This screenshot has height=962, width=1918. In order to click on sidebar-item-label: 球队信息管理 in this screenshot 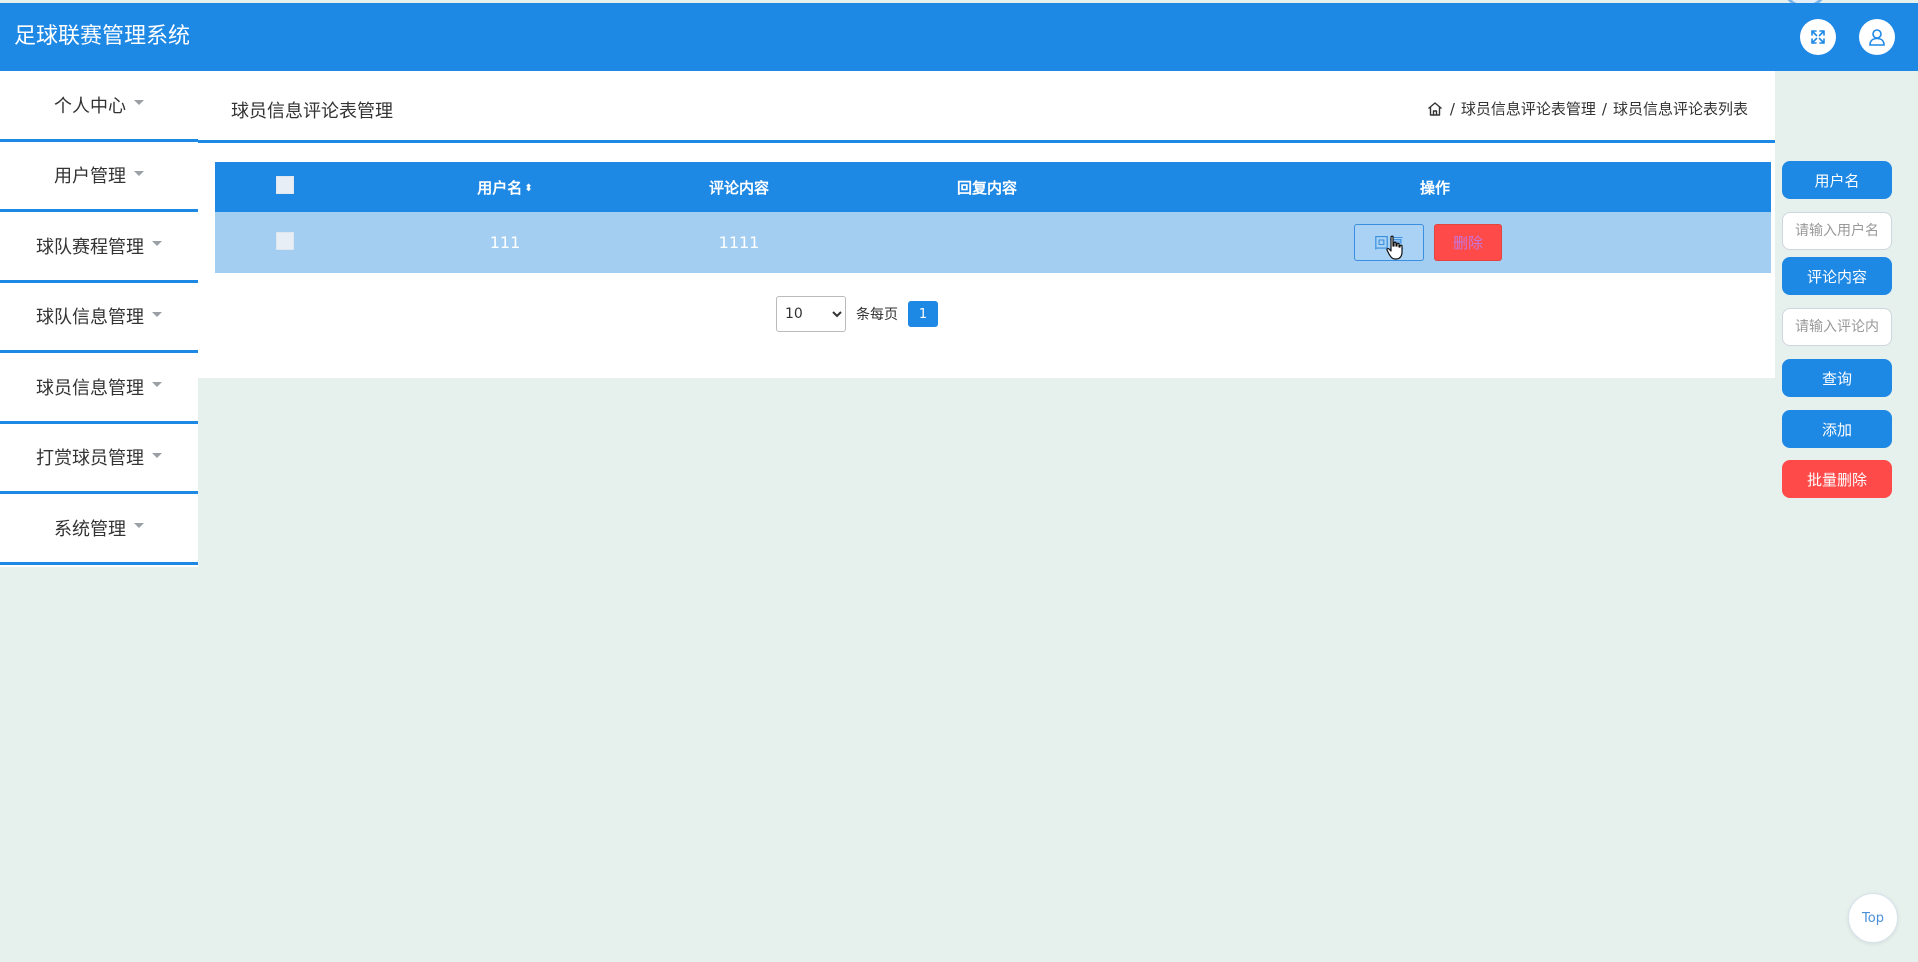, I will do `click(90, 318)`.